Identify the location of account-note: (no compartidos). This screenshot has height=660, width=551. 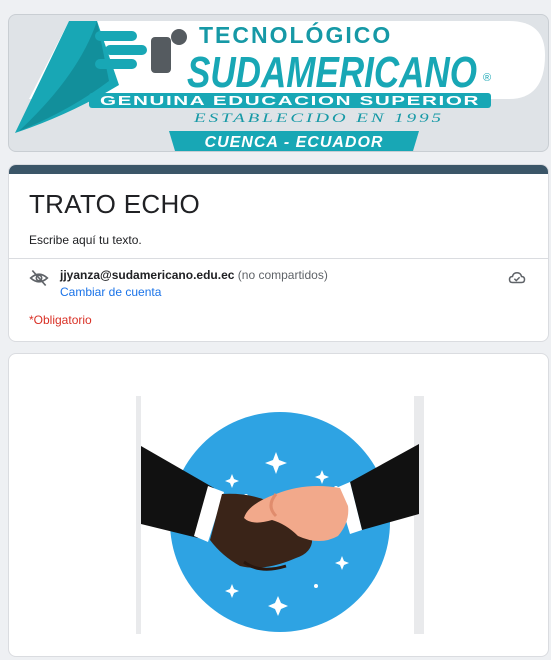
(282, 275).